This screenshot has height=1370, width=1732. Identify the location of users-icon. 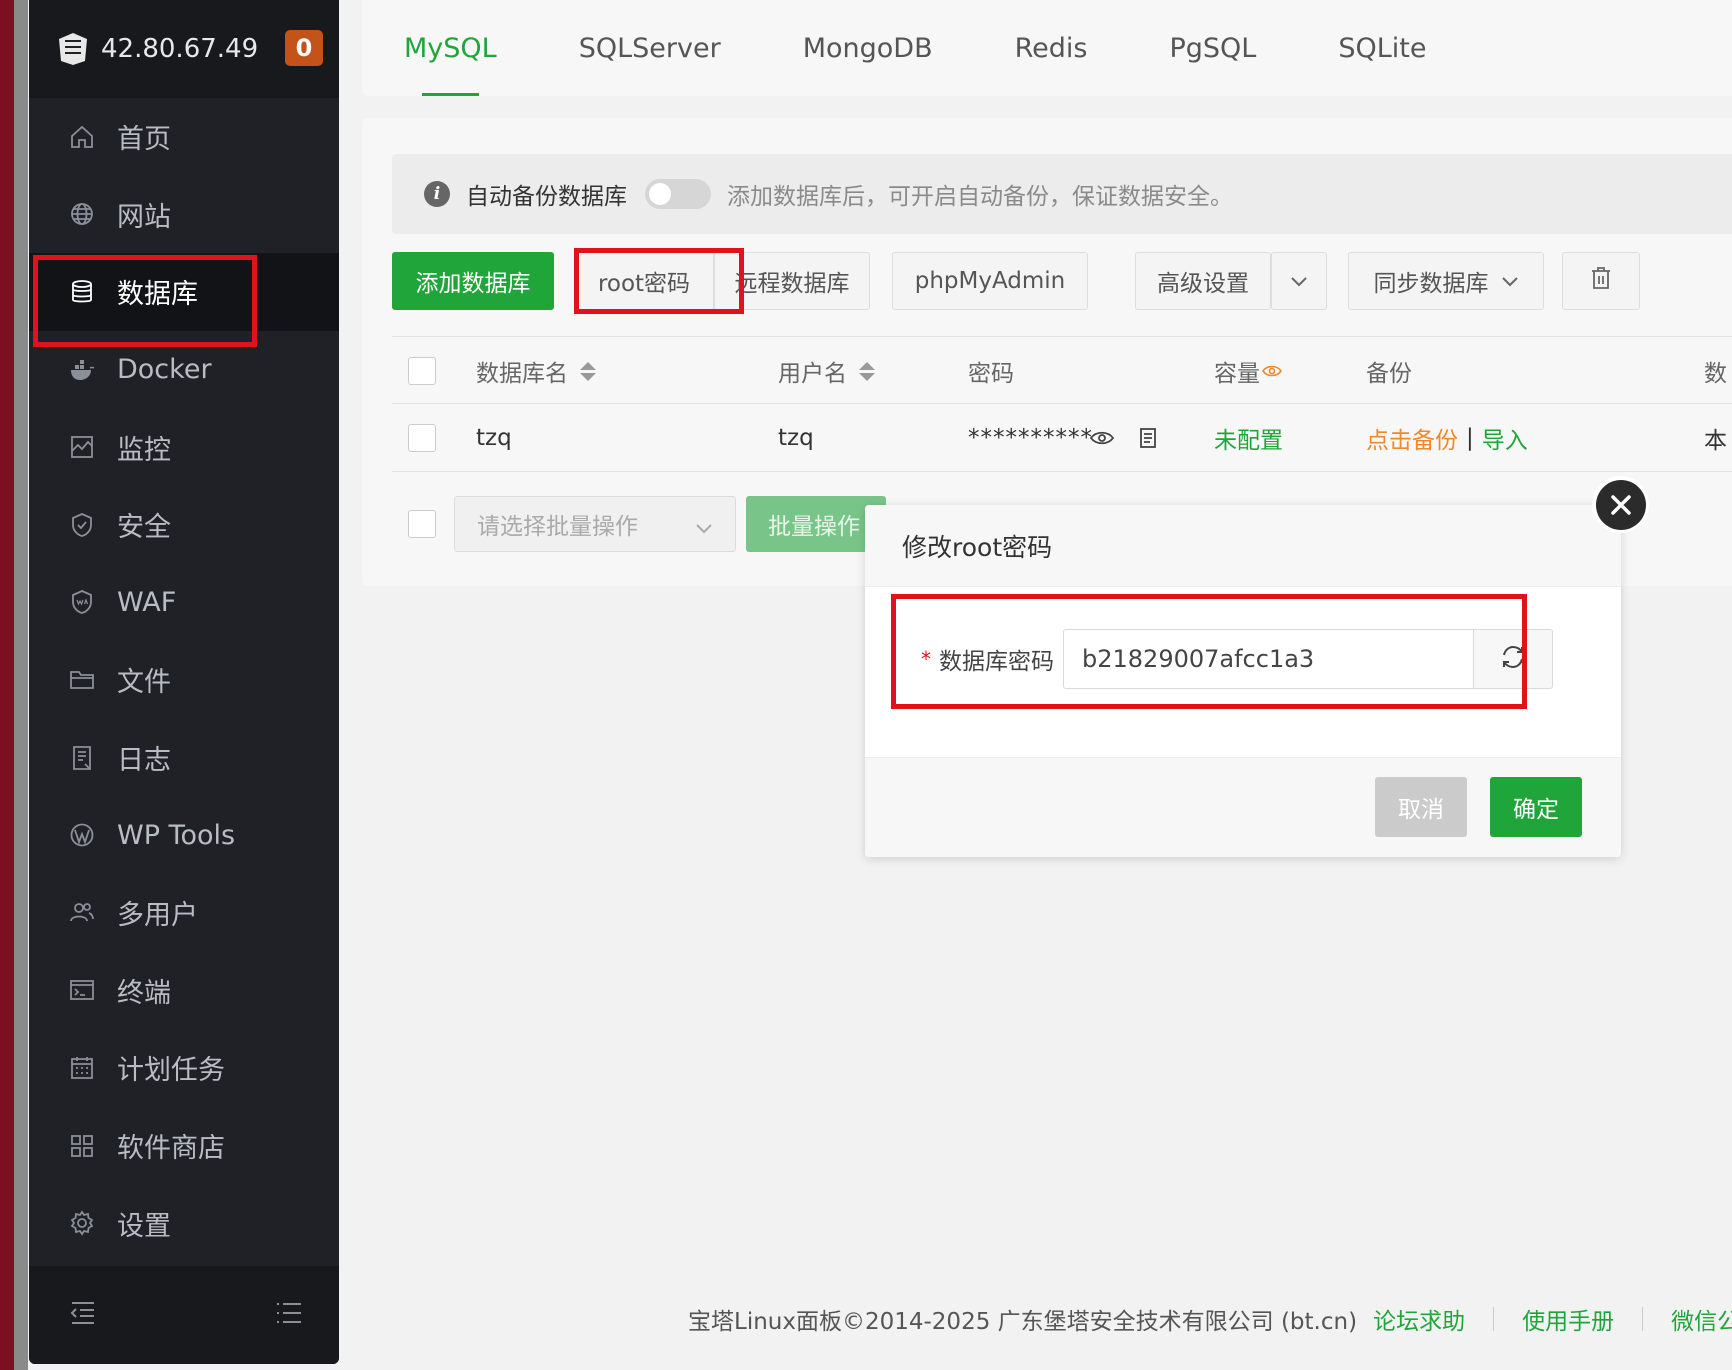
(82, 913).